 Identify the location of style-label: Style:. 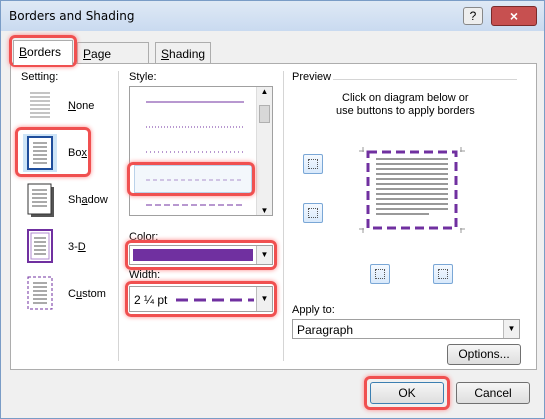
(143, 77).